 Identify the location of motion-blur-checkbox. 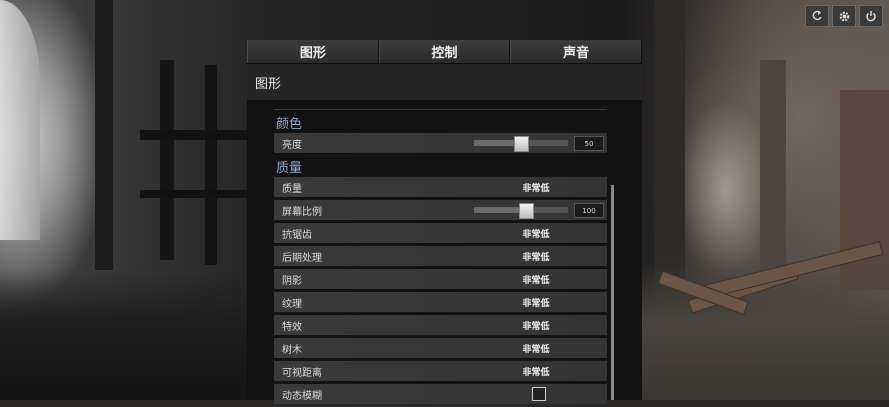
(539, 394).